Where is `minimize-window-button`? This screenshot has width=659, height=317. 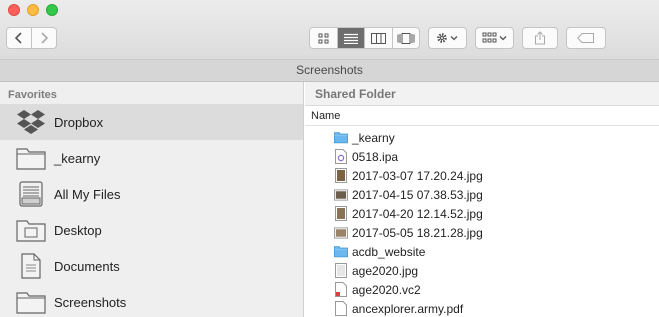
minimize-window-button is located at coordinates (33, 10).